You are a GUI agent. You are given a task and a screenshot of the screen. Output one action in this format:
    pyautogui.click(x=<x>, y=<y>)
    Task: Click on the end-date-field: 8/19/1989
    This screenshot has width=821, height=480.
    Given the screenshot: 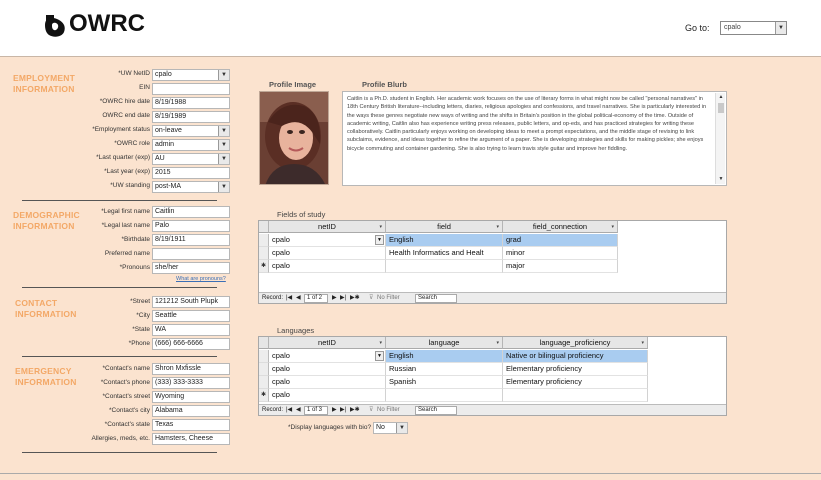 What is the action you would take?
    pyautogui.click(x=191, y=117)
    